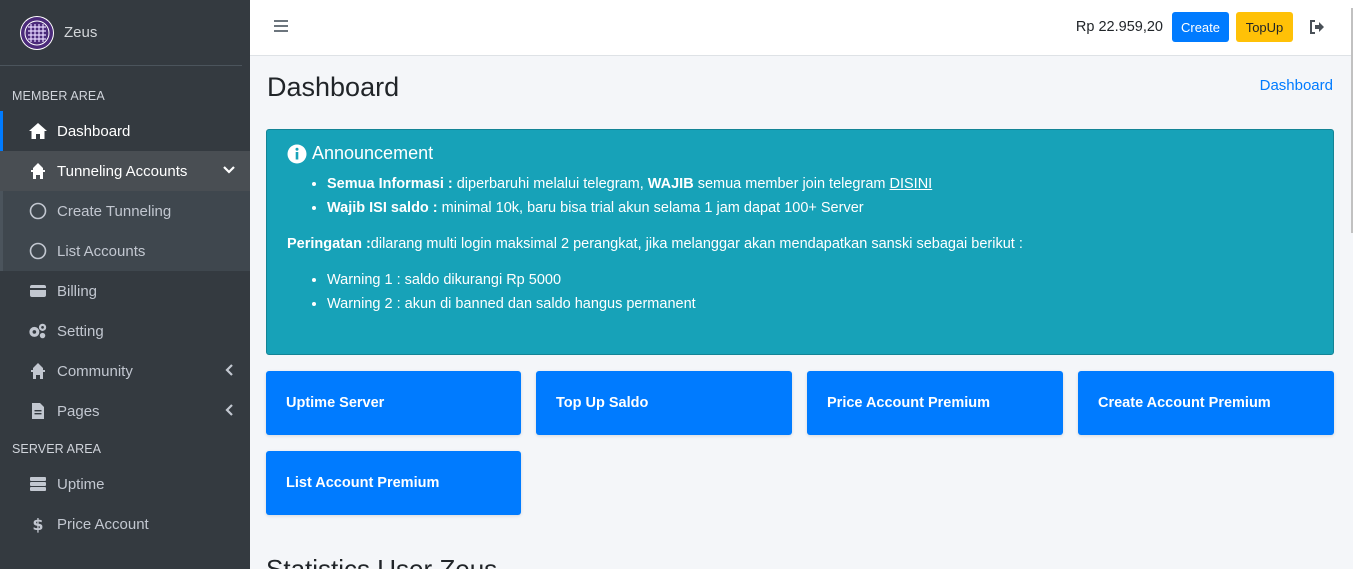 The width and height of the screenshot is (1353, 569). I want to click on topup-button: TopUp, so click(1264, 27).